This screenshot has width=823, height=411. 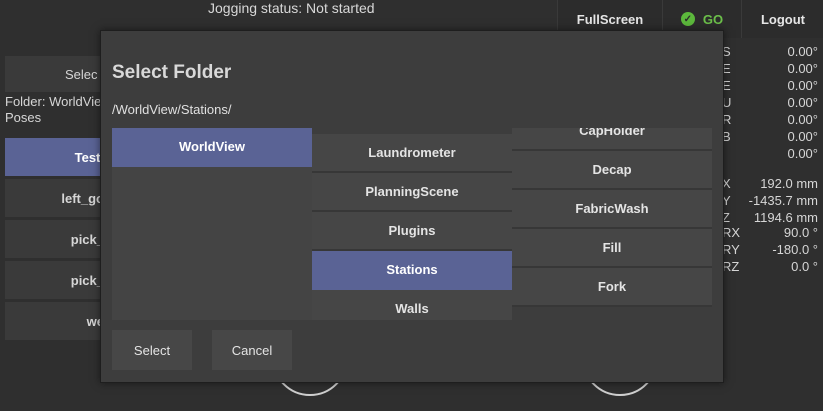 I want to click on folder-item: Walls, so click(x=412, y=305).